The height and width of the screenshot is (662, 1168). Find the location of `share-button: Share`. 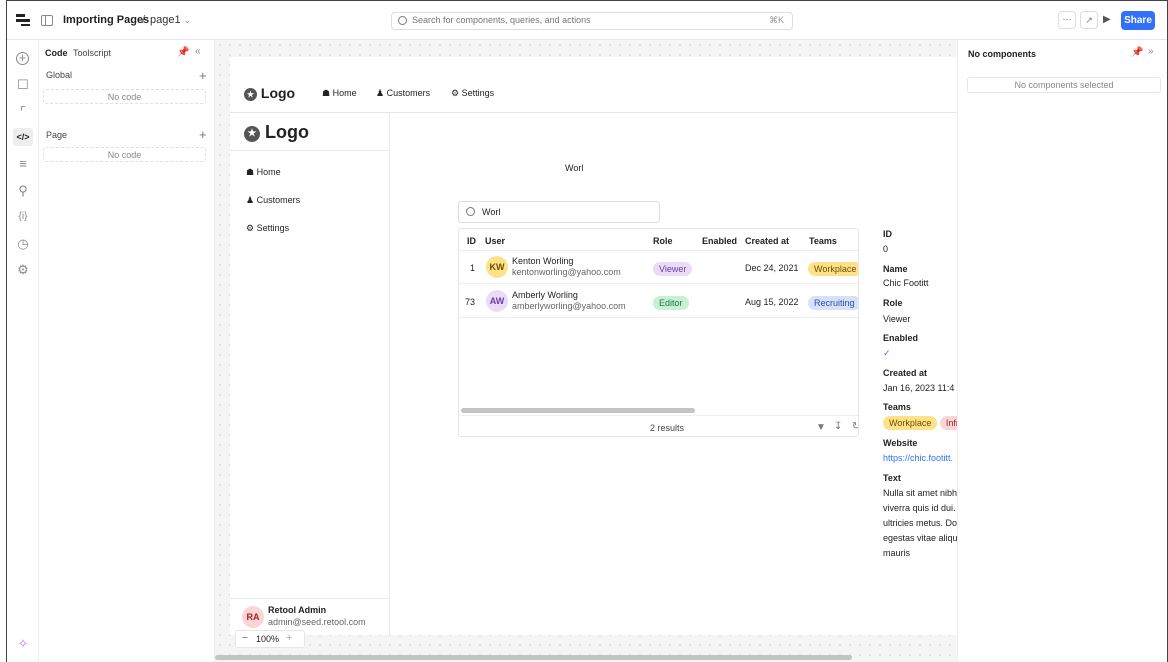

share-button: Share is located at coordinates (1138, 20).